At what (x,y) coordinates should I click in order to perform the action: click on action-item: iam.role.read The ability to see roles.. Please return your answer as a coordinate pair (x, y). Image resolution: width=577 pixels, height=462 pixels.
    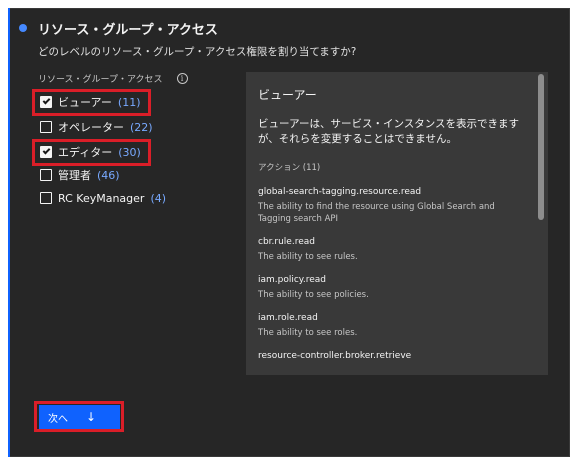
    Looking at the image, I should click on (393, 326).